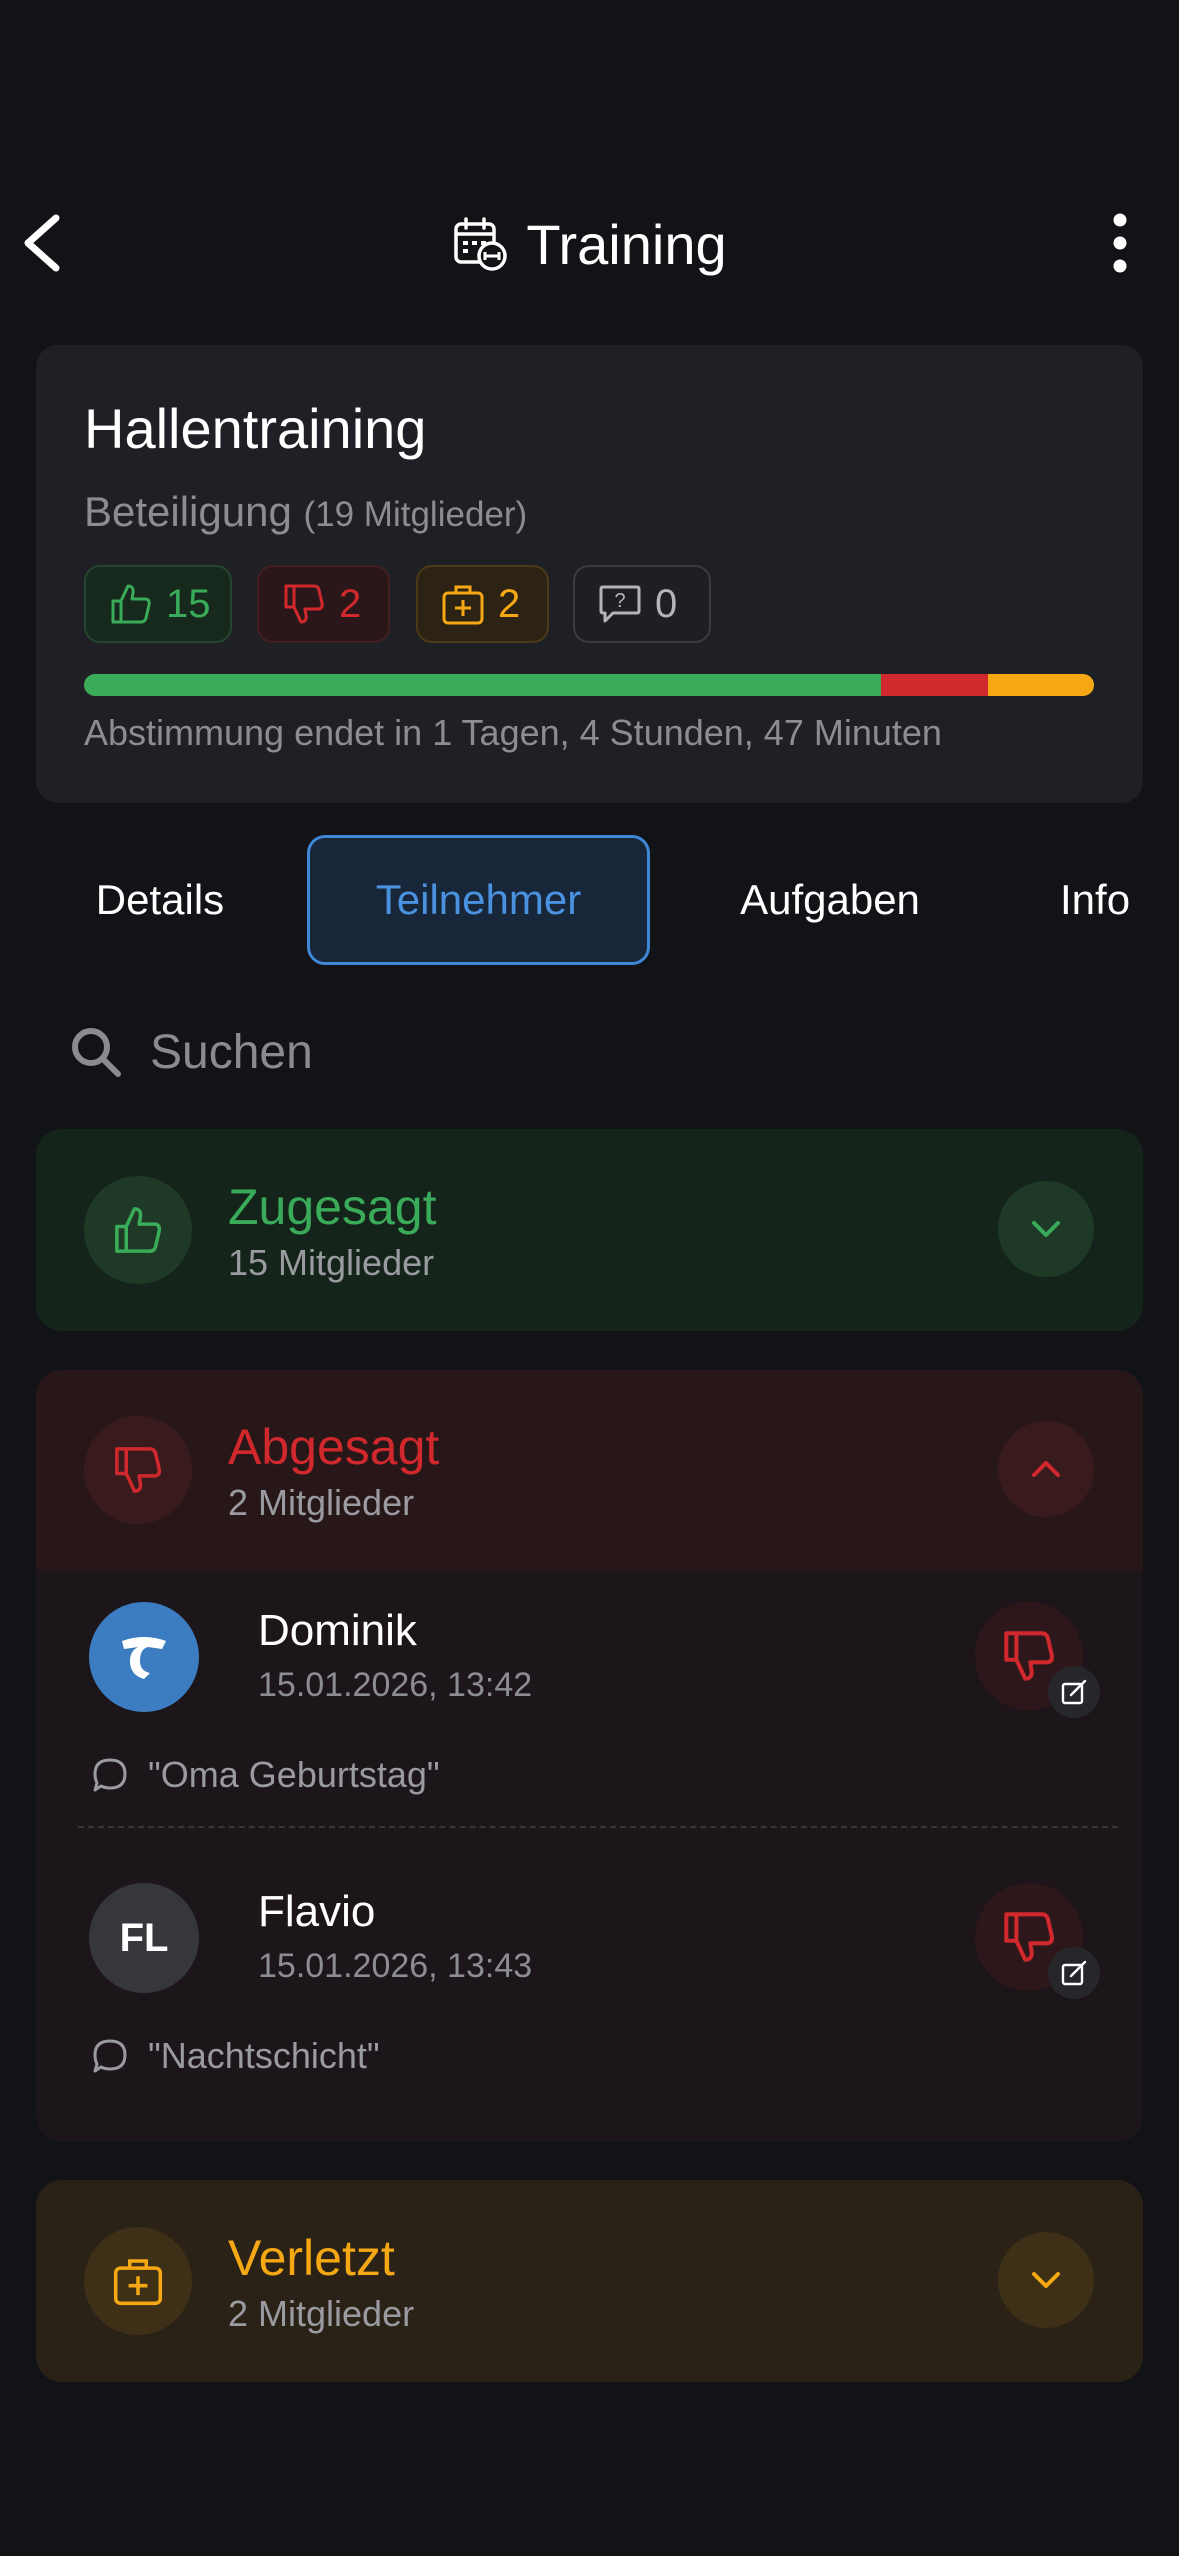  I want to click on group-declined-icon-wrap, so click(138, 1470).